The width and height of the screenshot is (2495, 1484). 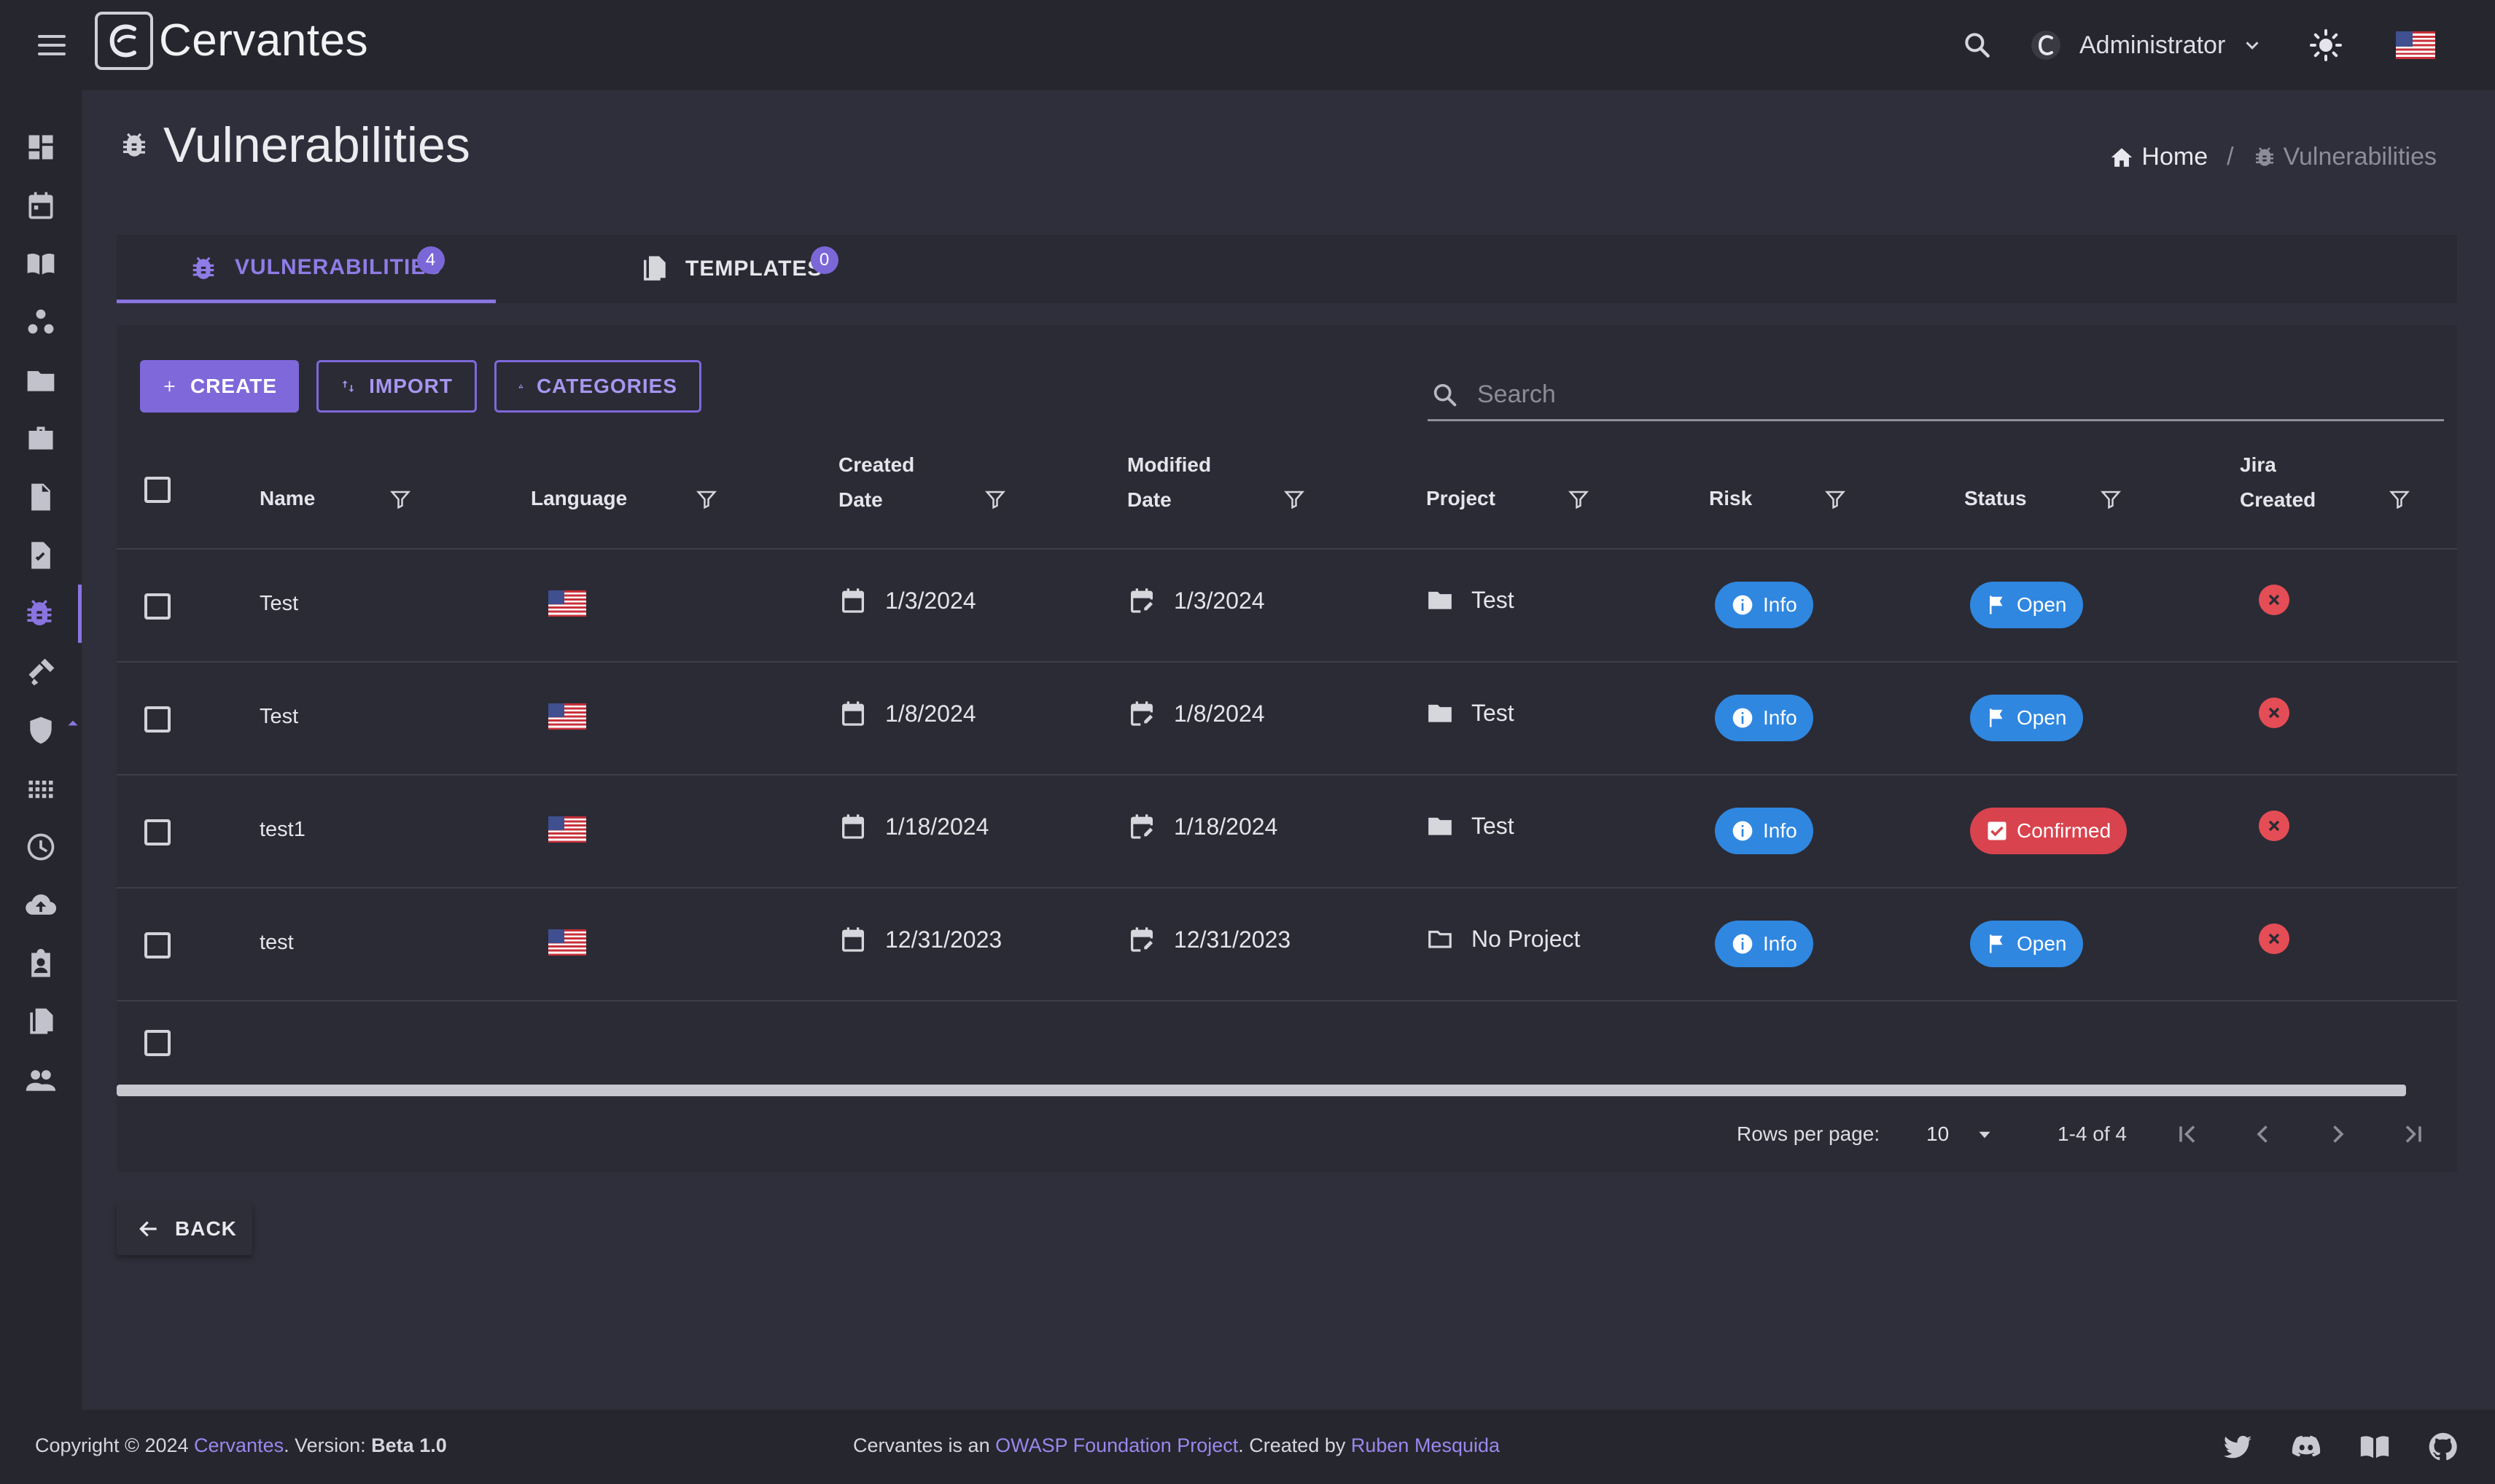 I want to click on app-brand: Cervantes, so click(x=264, y=40).